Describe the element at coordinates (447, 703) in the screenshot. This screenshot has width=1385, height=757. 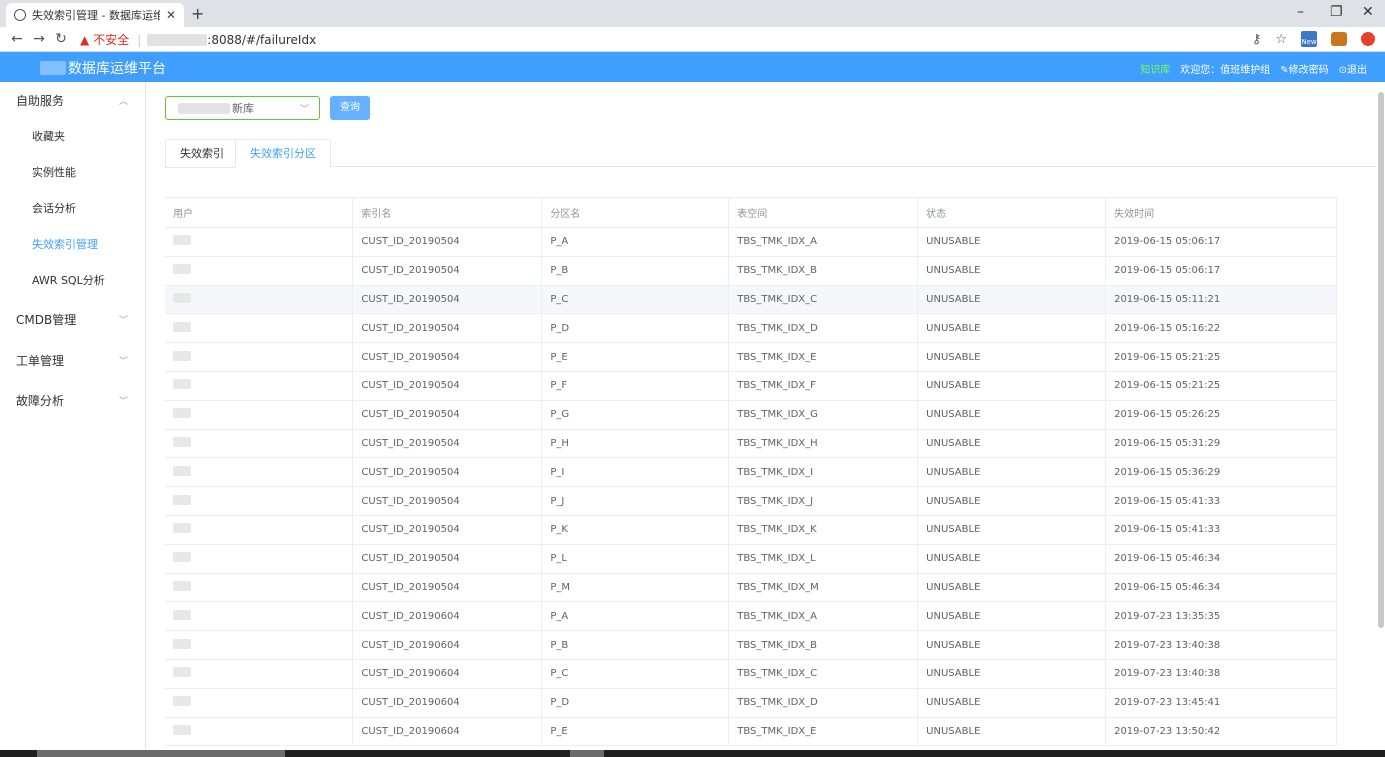
I see `cell-index: CUST_ID_20190604` at that location.